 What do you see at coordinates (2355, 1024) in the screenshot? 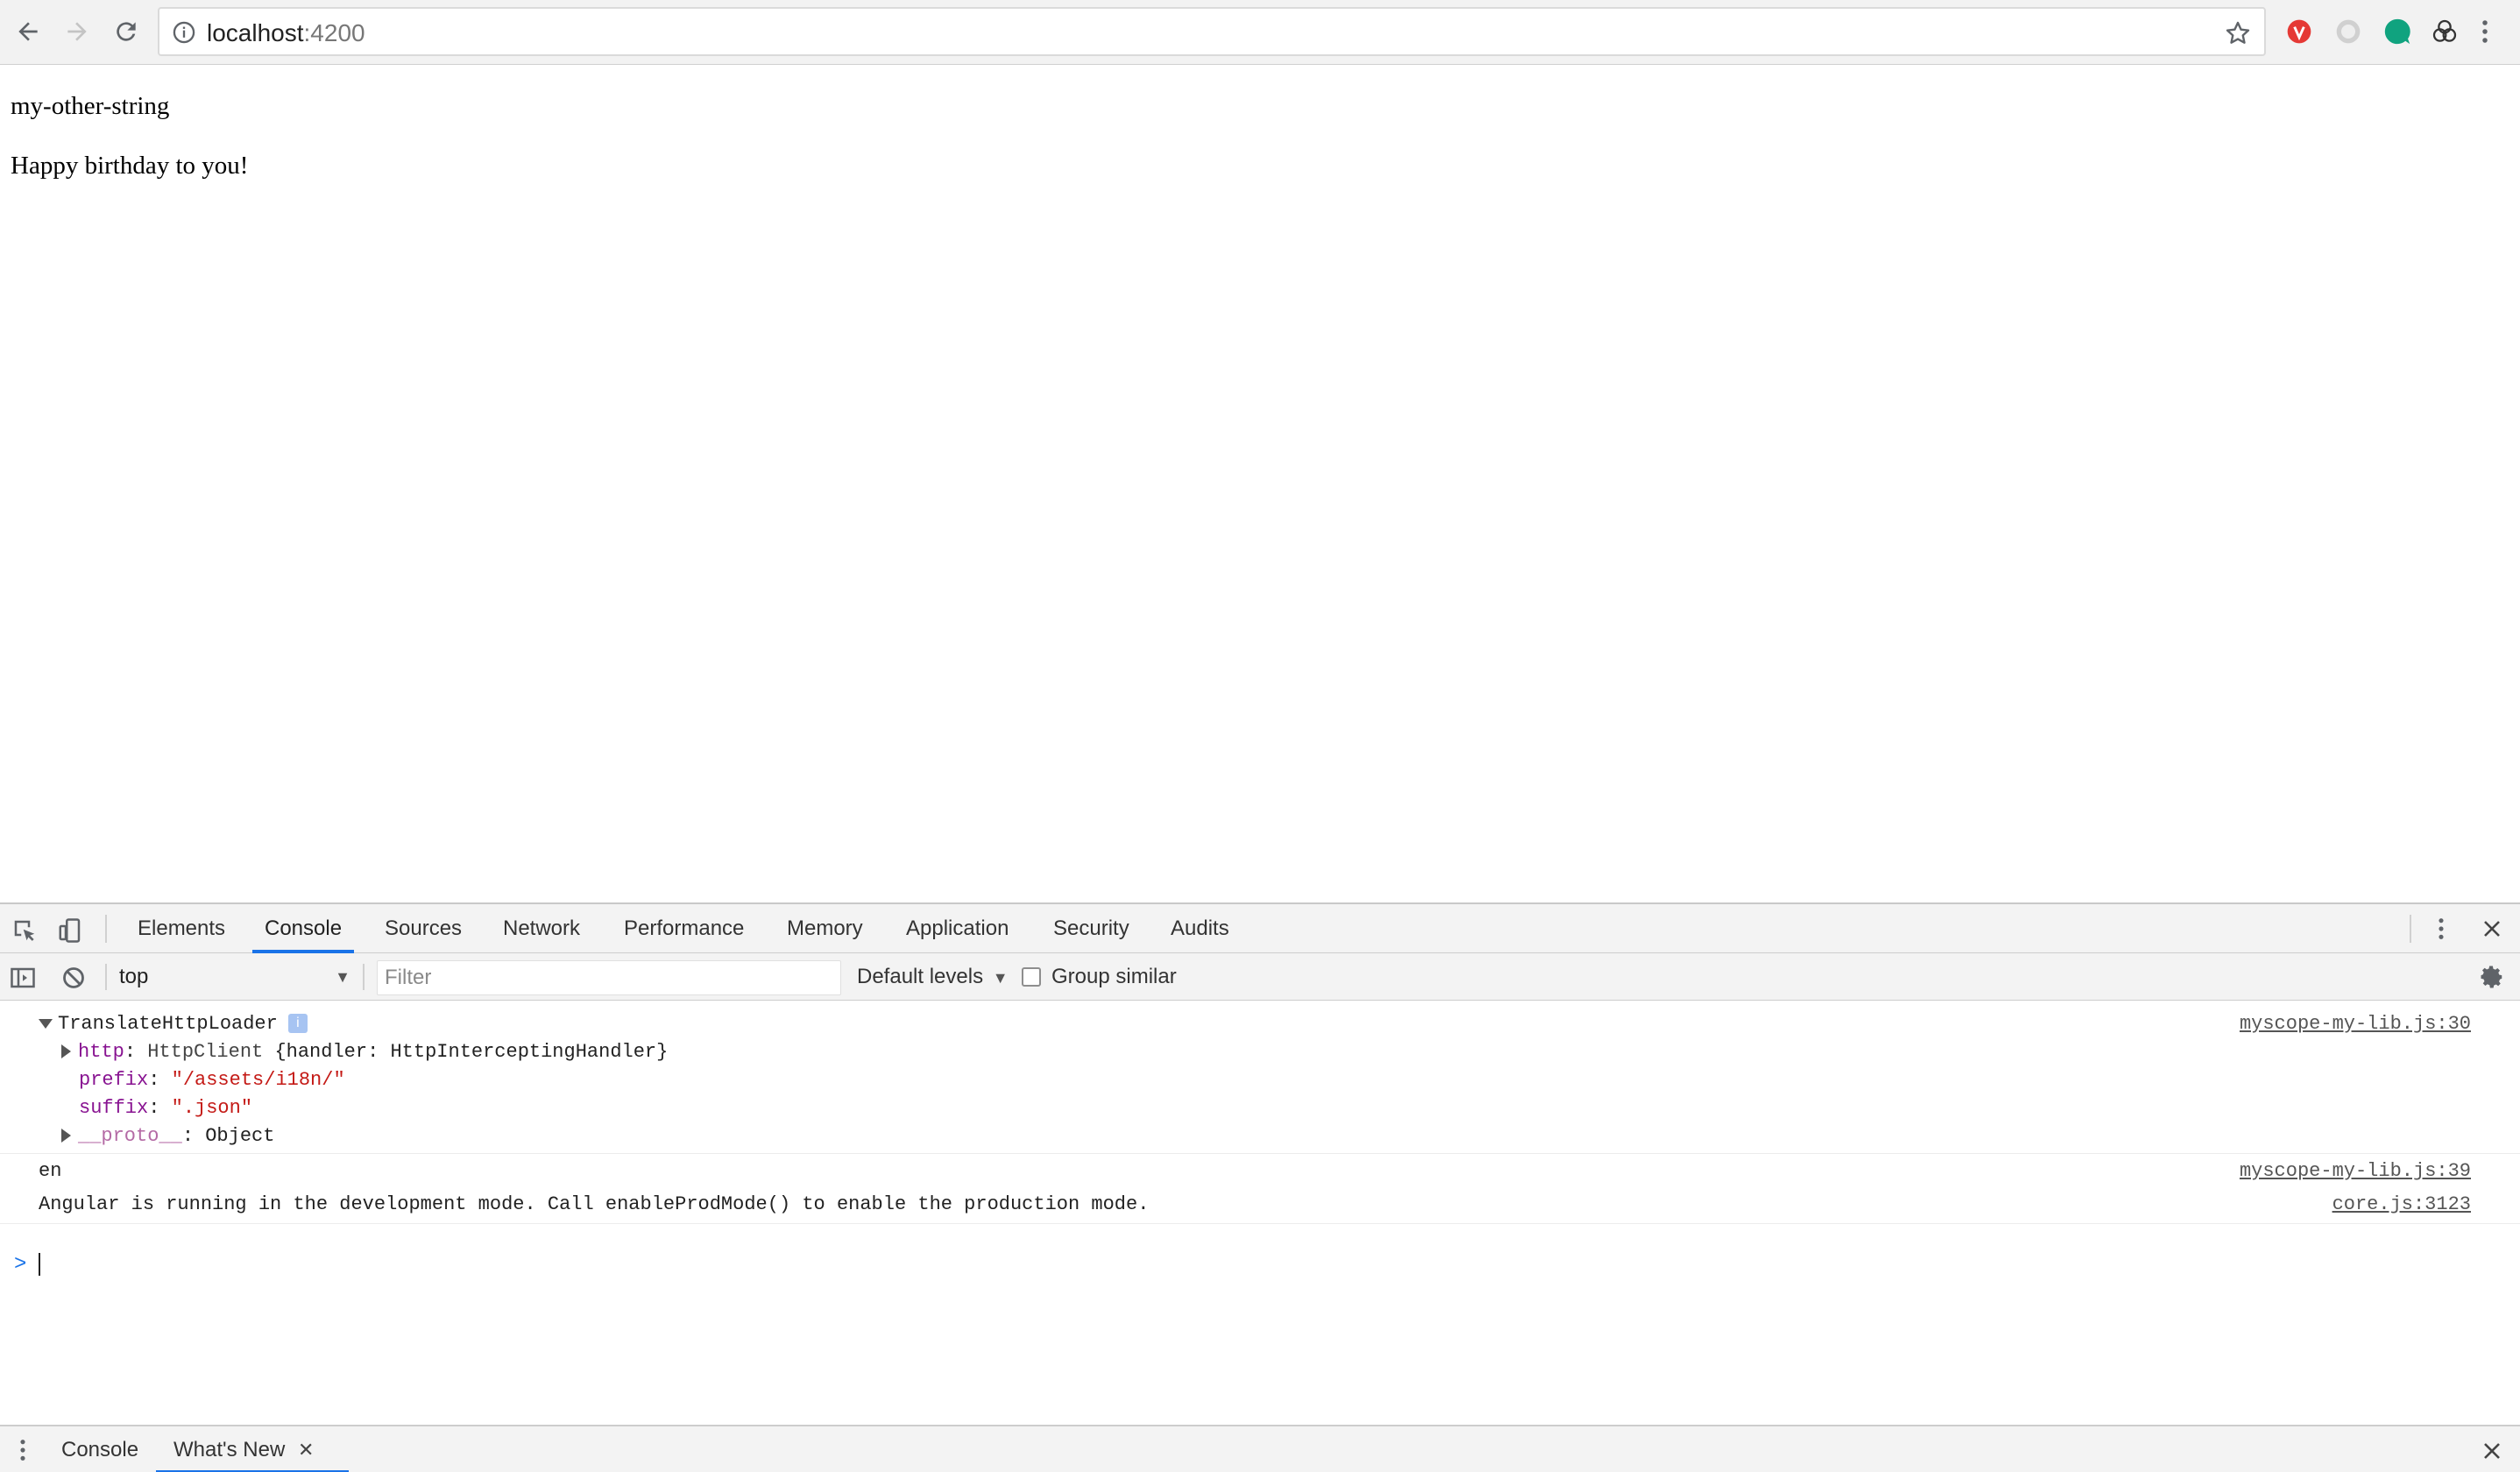
I see `source-link: myscope-my-lib.js:30` at bounding box center [2355, 1024].